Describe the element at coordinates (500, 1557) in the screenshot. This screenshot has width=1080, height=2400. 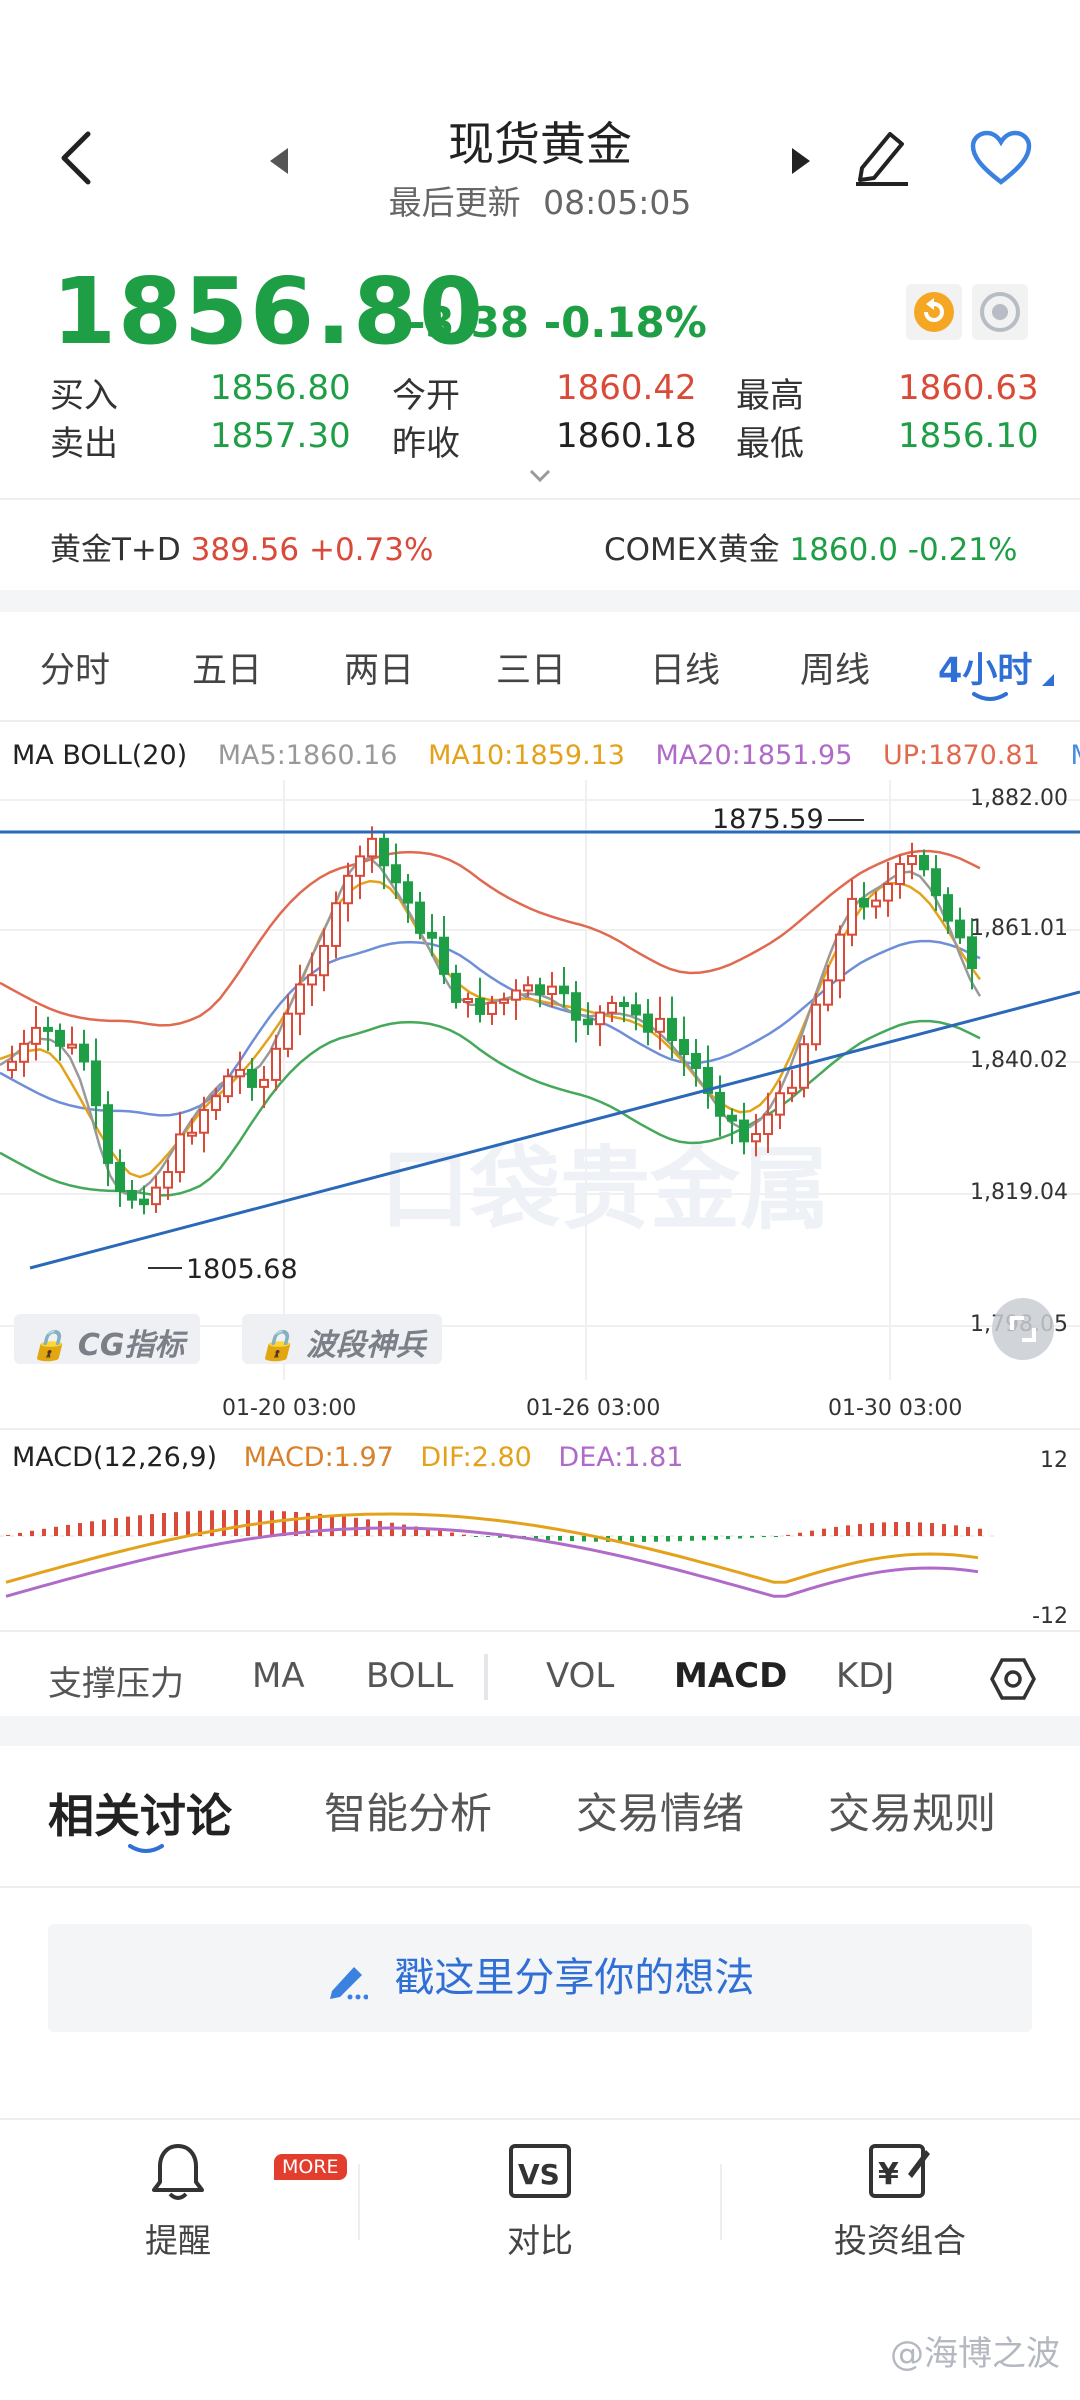
I see `macd-chart` at that location.